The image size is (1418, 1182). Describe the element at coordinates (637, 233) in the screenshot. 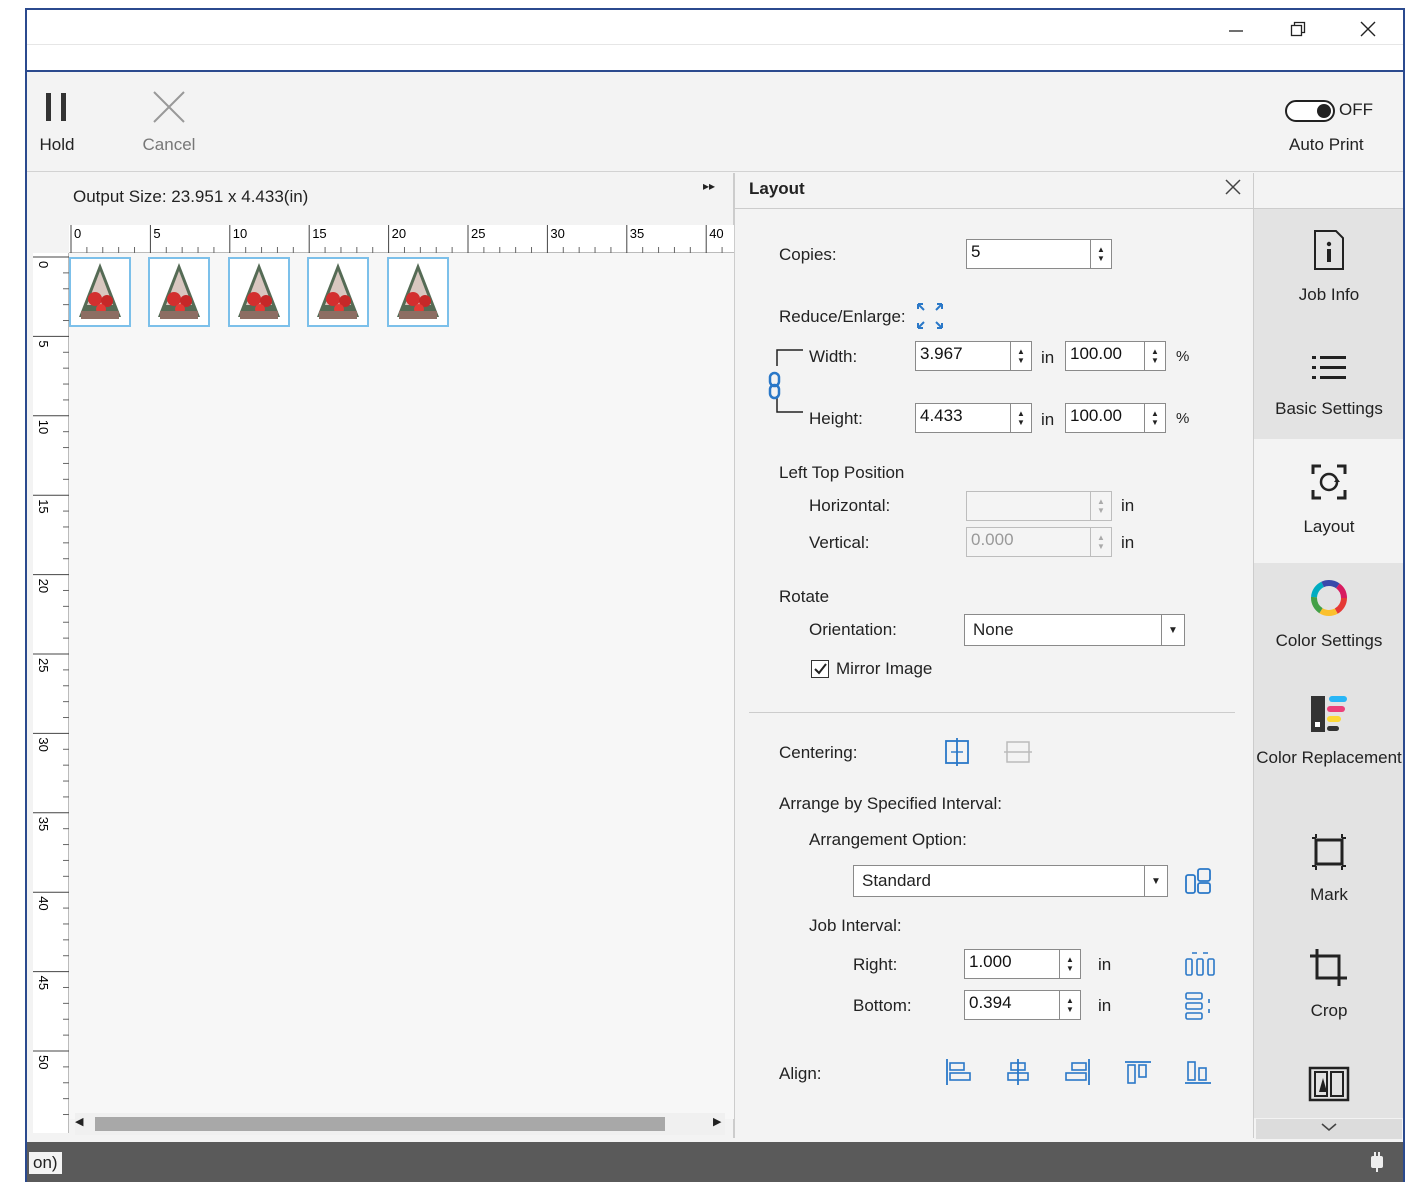

I see `ruler-tick-label: 35` at that location.